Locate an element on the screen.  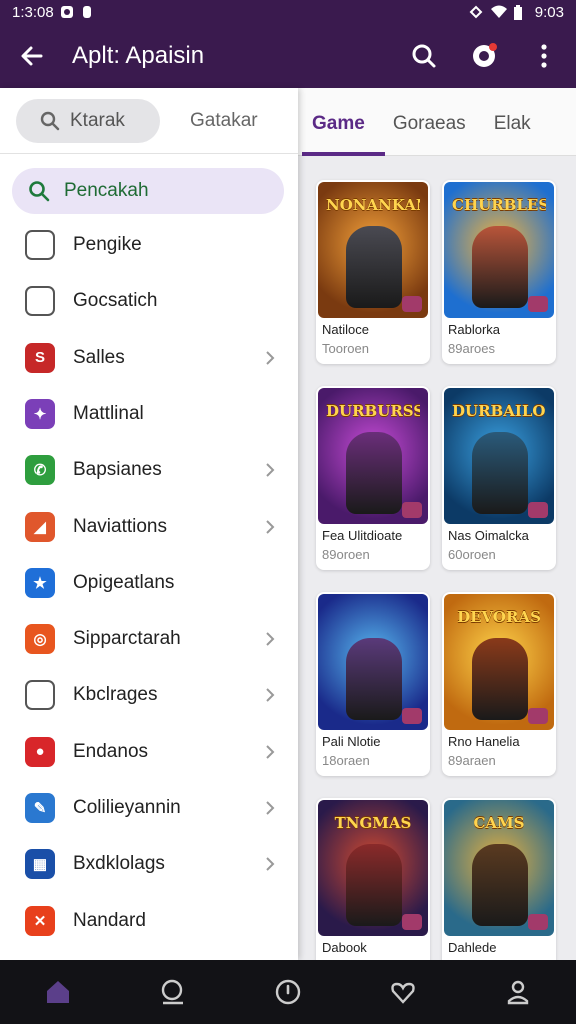
game-title-art: NONANKAN is located at coordinates (373, 205).